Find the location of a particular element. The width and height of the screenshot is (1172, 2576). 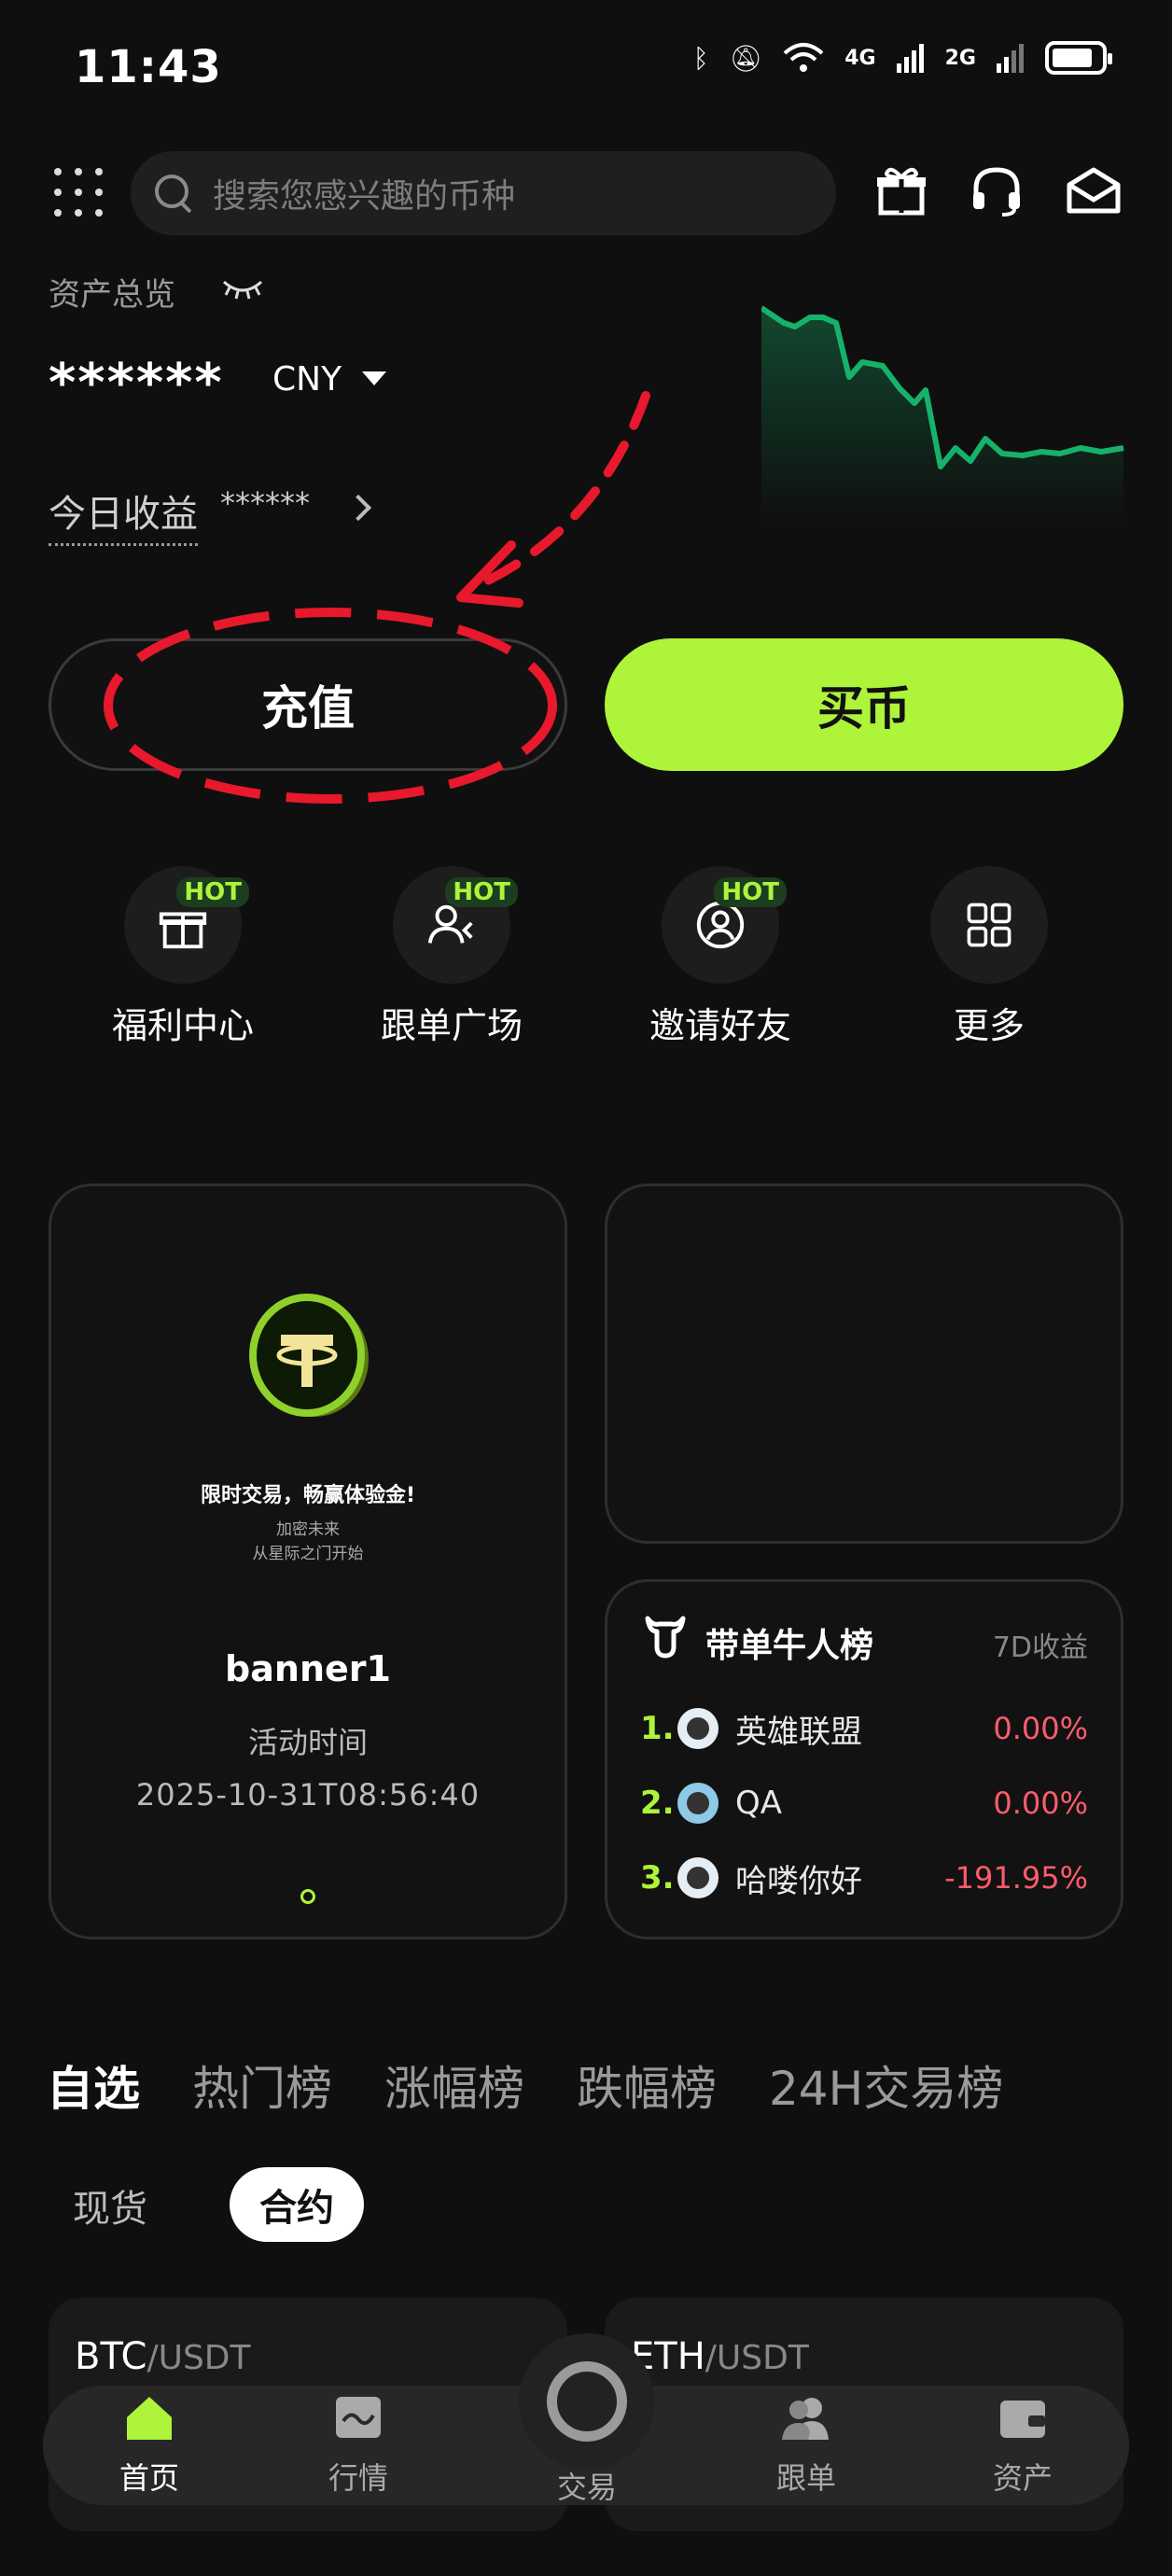

wifi-icon is located at coordinates (803, 57).